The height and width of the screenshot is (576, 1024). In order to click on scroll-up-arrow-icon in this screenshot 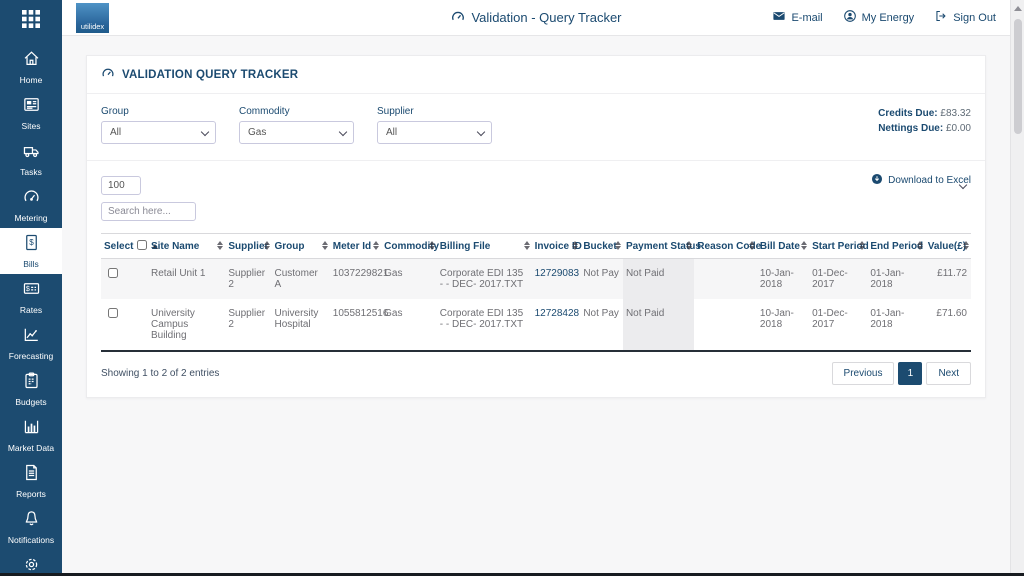, I will do `click(1017, 8)`.